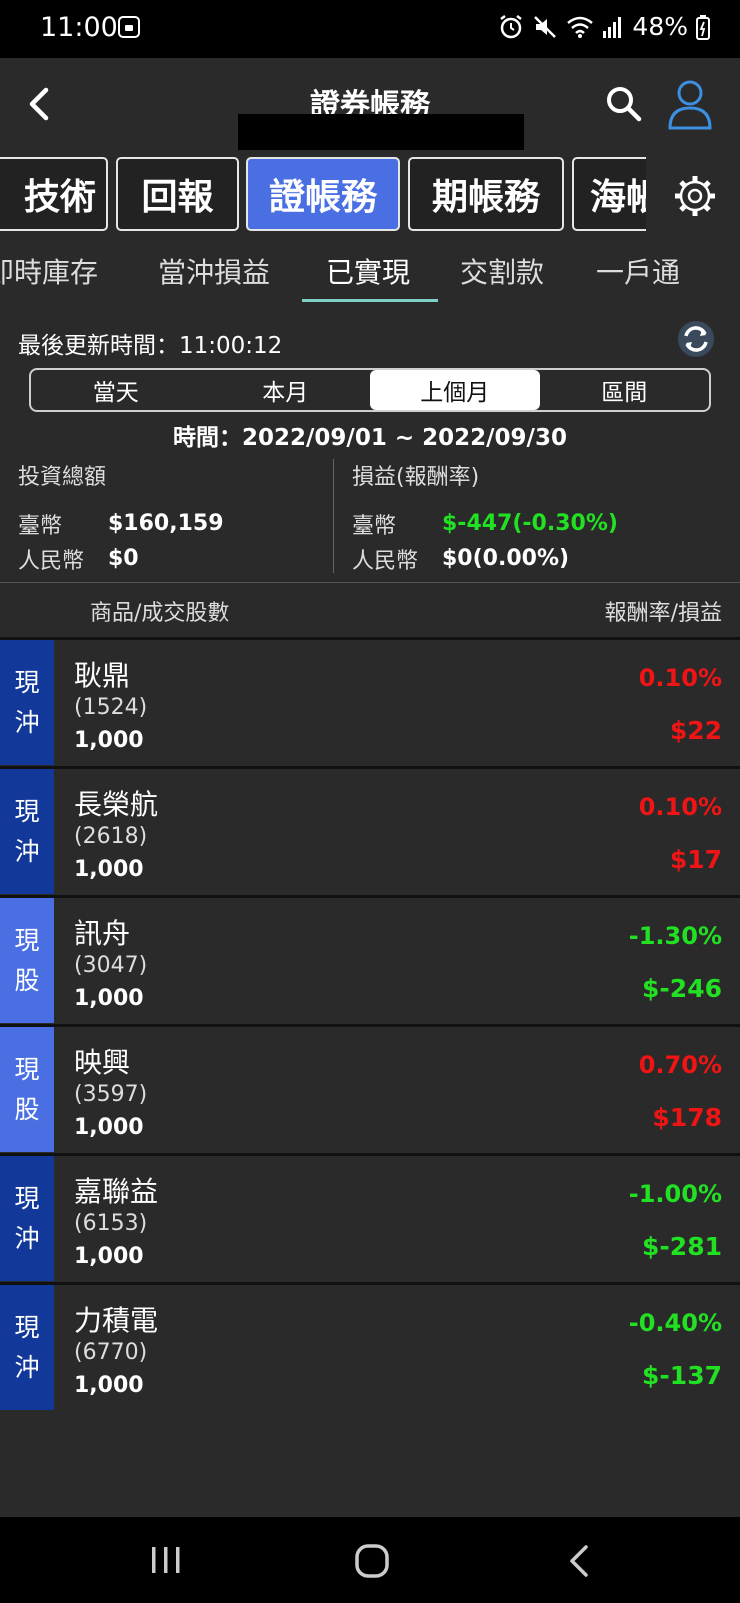 Image resolution: width=740 pixels, height=1603 pixels. What do you see at coordinates (116, 1191) in the screenshot?
I see `stock-name: 嘉聯益` at bounding box center [116, 1191].